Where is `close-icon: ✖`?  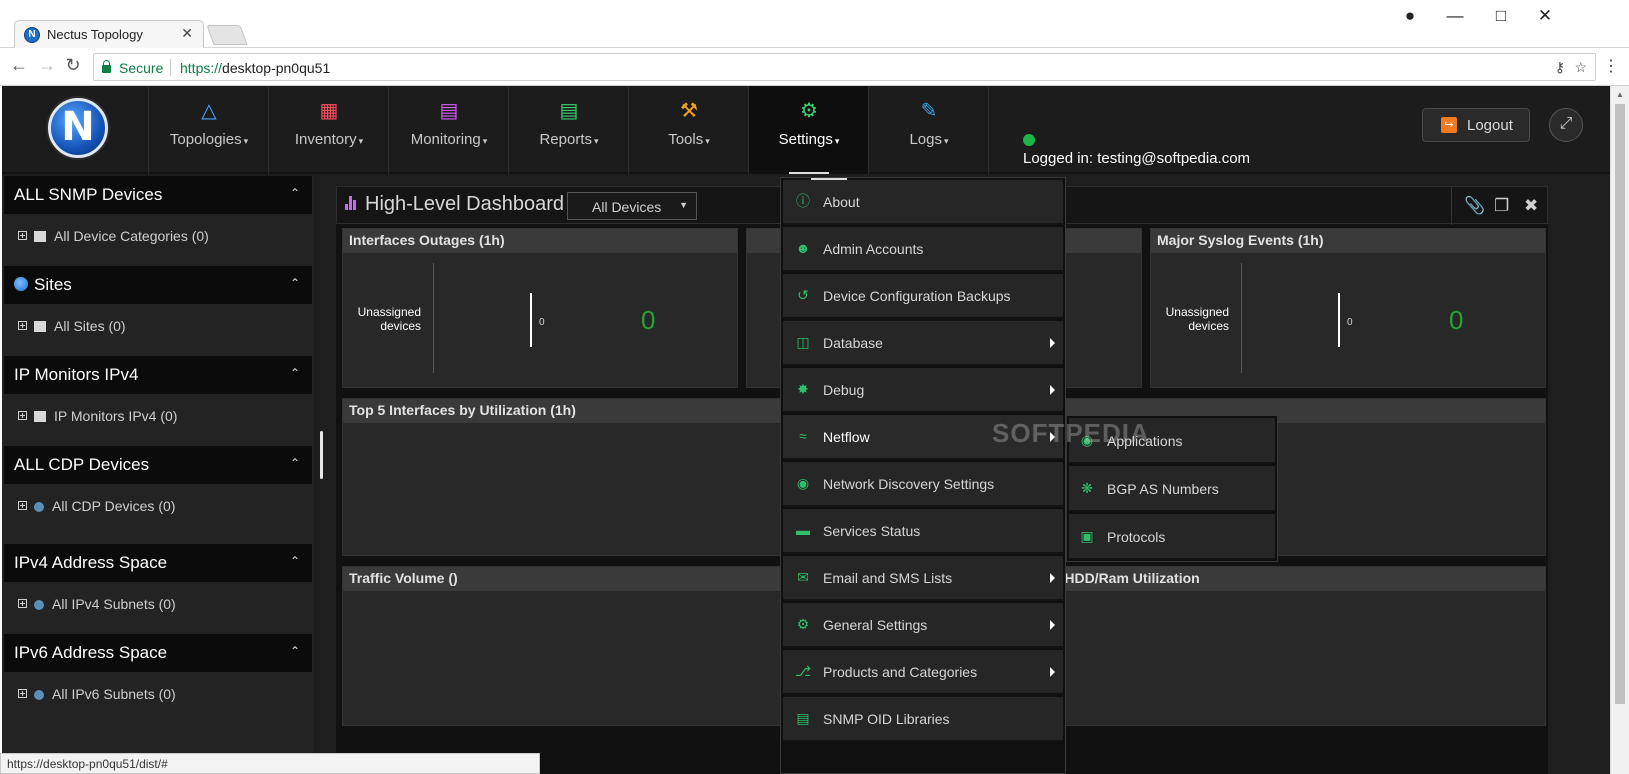 close-icon: ✖ is located at coordinates (1531, 206).